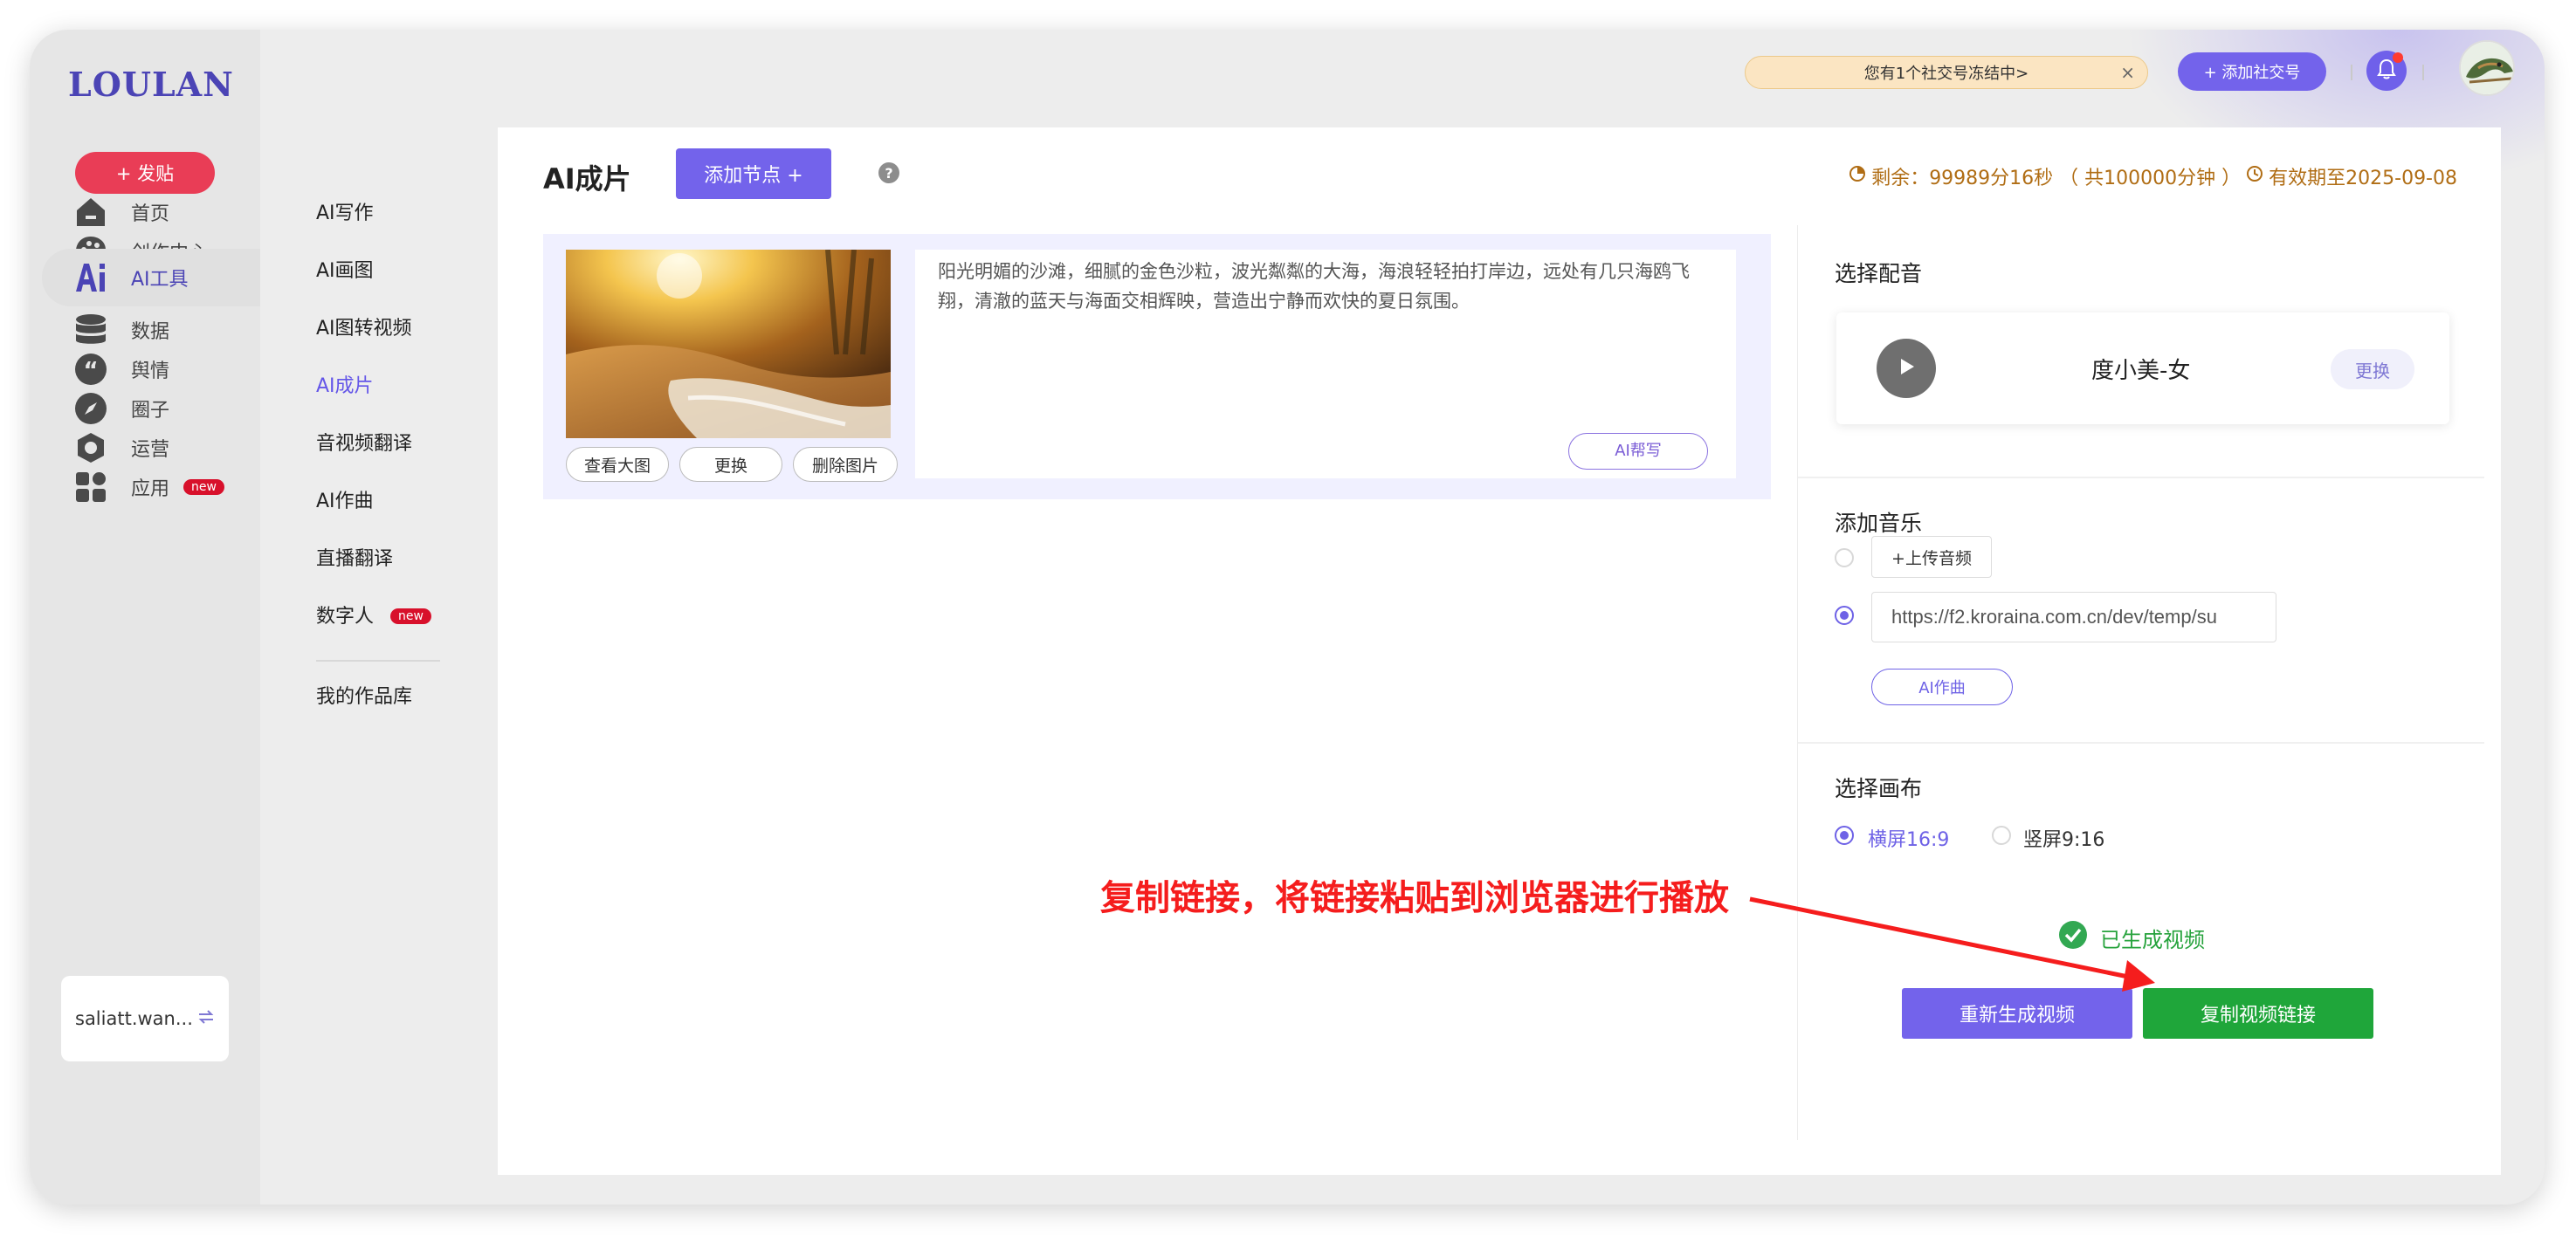 The width and height of the screenshot is (2576, 1236). I want to click on nav-label-ai-tools: AI工具, so click(160, 280).